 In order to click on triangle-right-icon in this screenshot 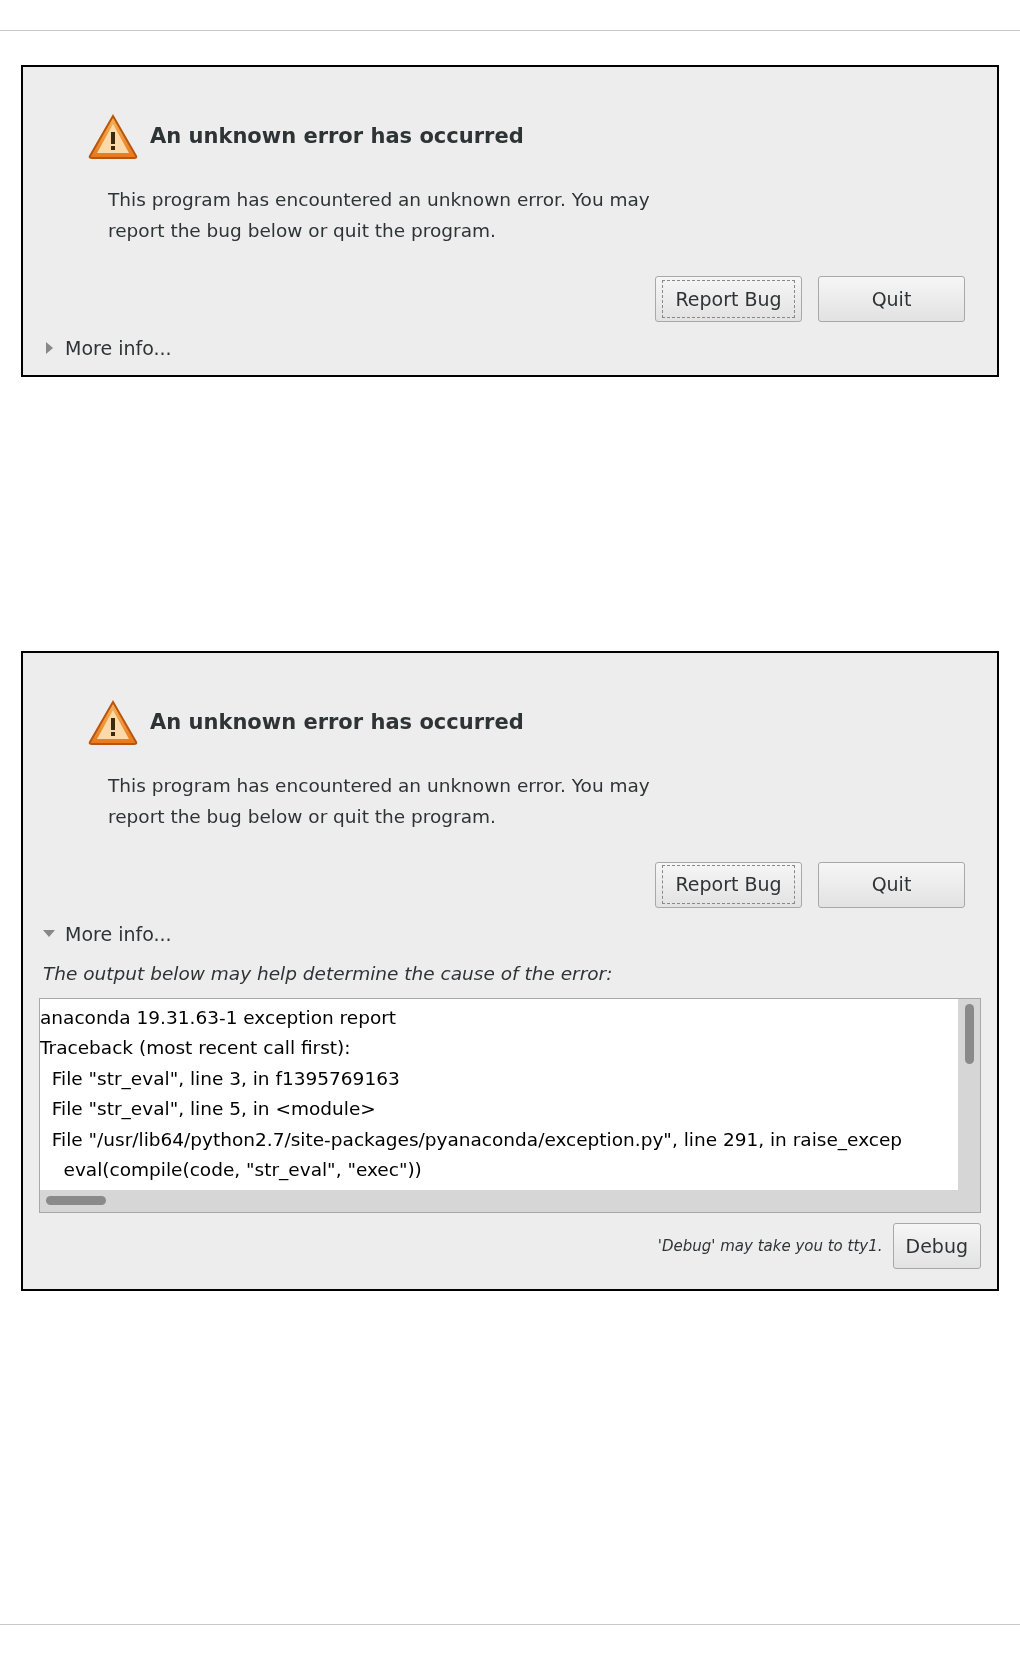, I will do `click(49, 348)`.